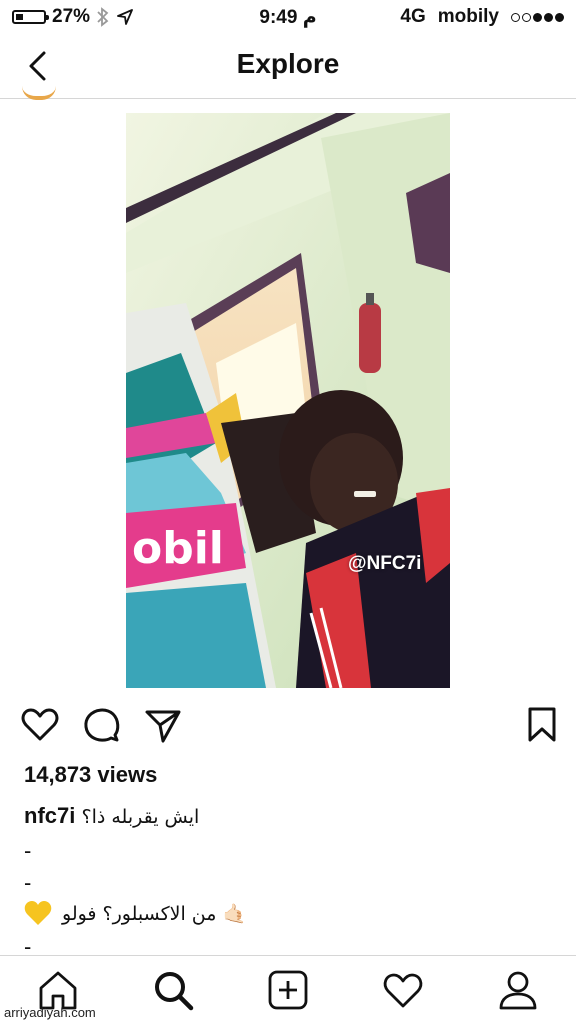  I want to click on network-type: 4G, so click(413, 16).